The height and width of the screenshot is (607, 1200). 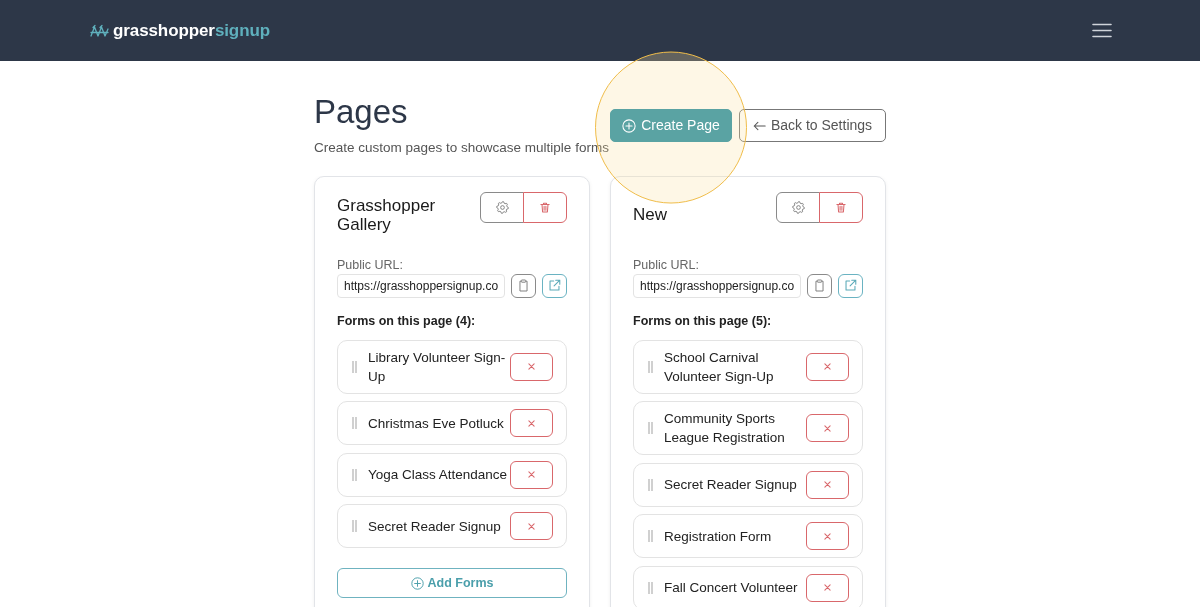 What do you see at coordinates (99, 30) in the screenshot?
I see `logo-icon` at bounding box center [99, 30].